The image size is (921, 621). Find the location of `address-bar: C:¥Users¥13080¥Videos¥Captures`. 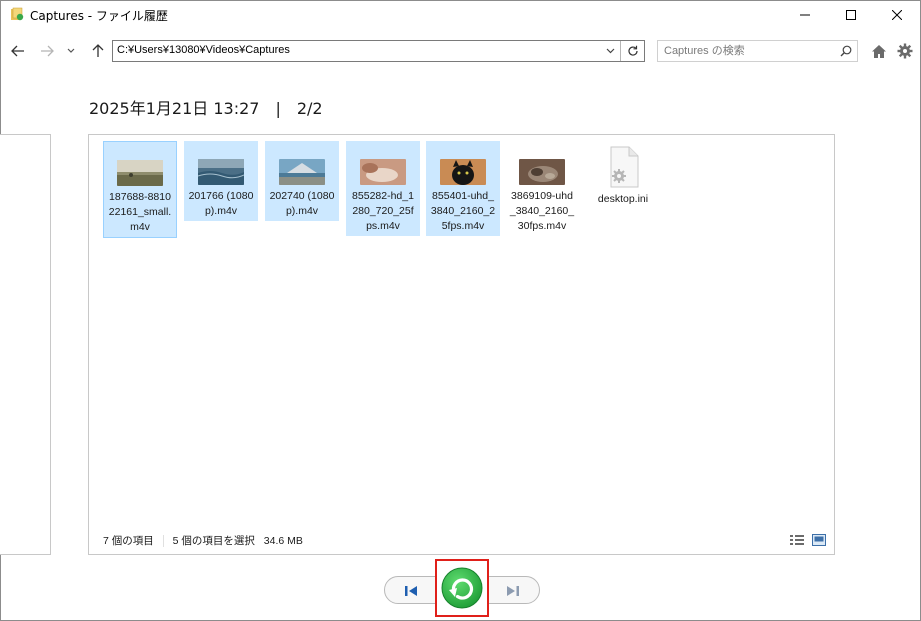

address-bar: C:¥Users¥13080¥Videos¥Captures is located at coordinates (378, 51).